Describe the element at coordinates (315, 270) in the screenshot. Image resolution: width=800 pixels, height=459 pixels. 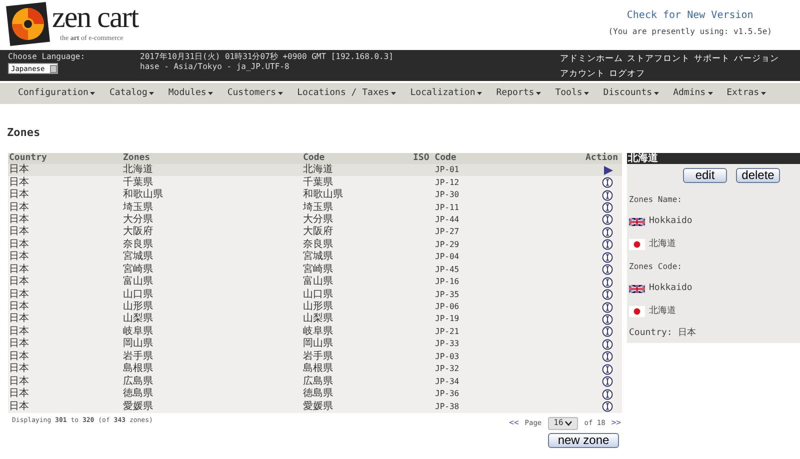
I see `table-row: 日本 宮崎県 宮崎県 JP-45` at that location.